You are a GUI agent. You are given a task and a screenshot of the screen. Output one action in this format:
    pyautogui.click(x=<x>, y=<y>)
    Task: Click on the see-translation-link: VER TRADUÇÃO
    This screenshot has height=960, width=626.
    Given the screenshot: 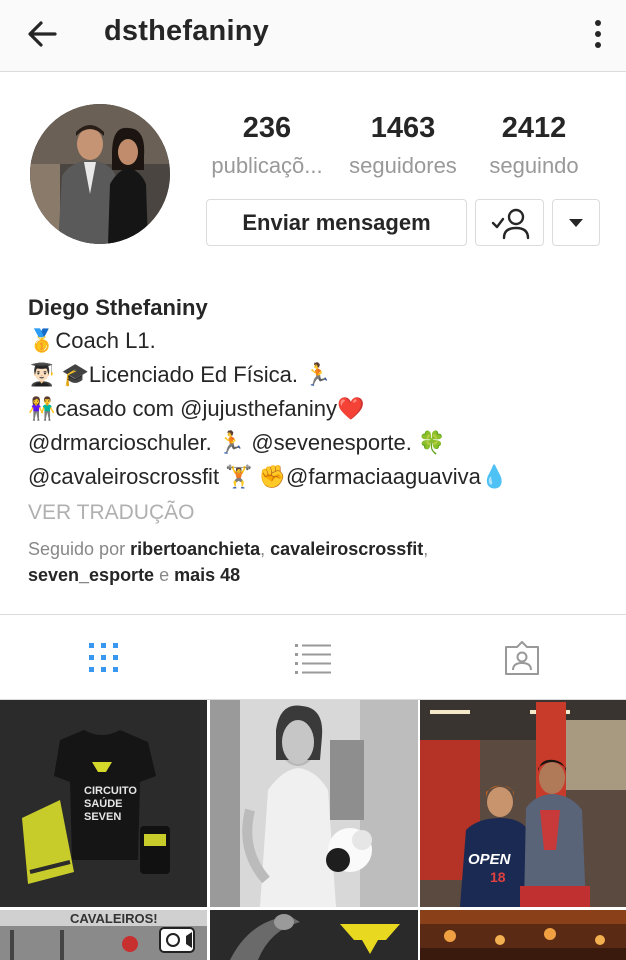 What is the action you would take?
    pyautogui.click(x=318, y=513)
    